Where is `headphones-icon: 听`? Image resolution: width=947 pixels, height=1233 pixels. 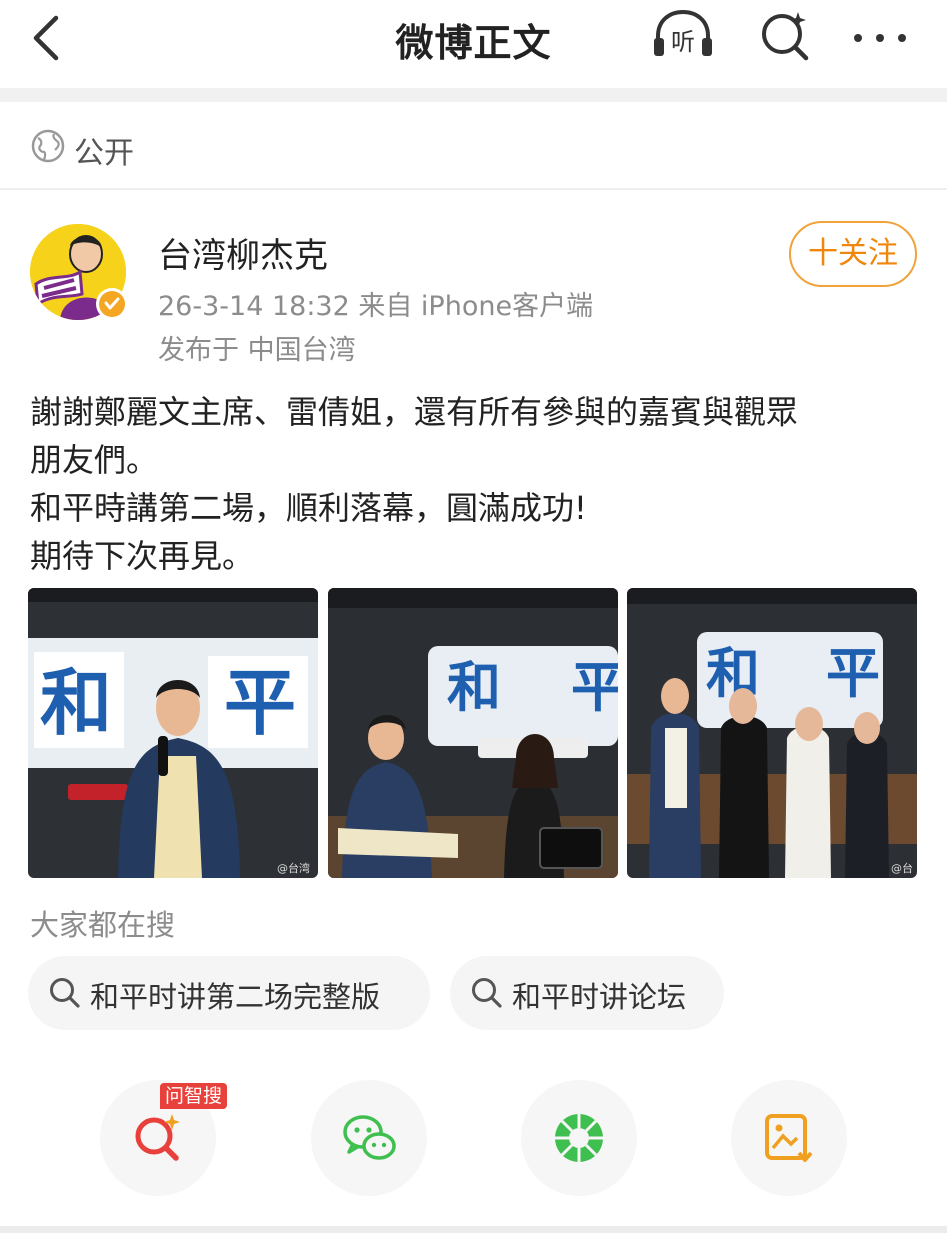
headphones-icon: 听 is located at coordinates (683, 32).